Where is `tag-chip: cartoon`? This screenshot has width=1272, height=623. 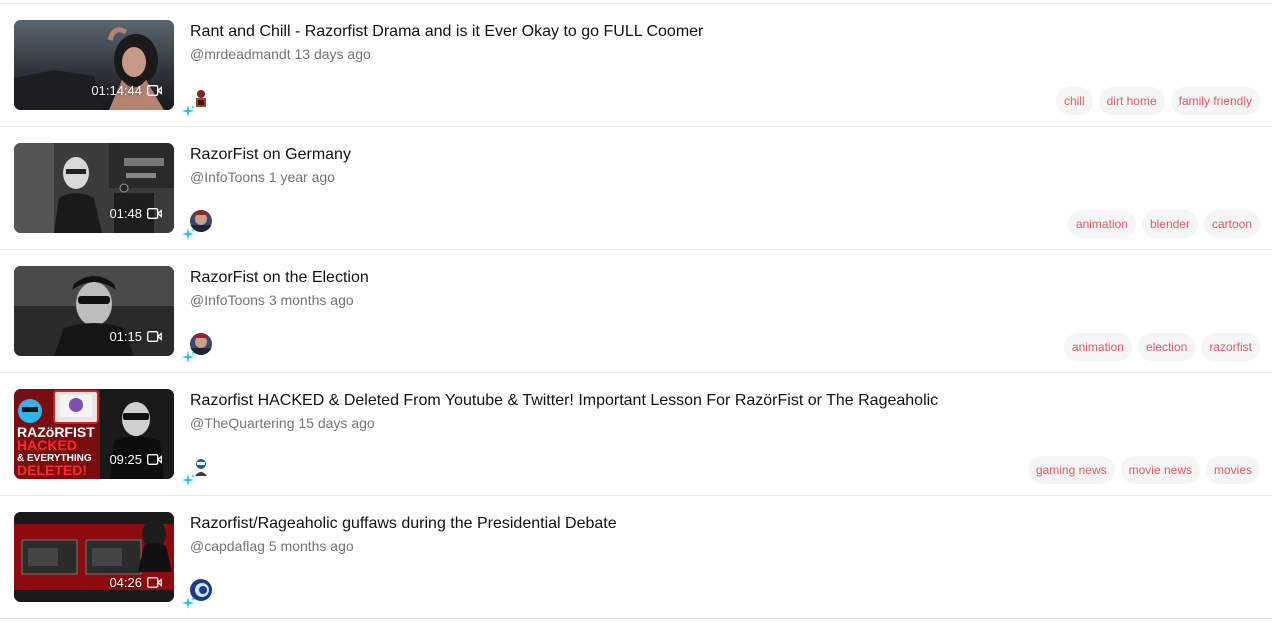 tag-chip: cartoon is located at coordinates (1231, 224).